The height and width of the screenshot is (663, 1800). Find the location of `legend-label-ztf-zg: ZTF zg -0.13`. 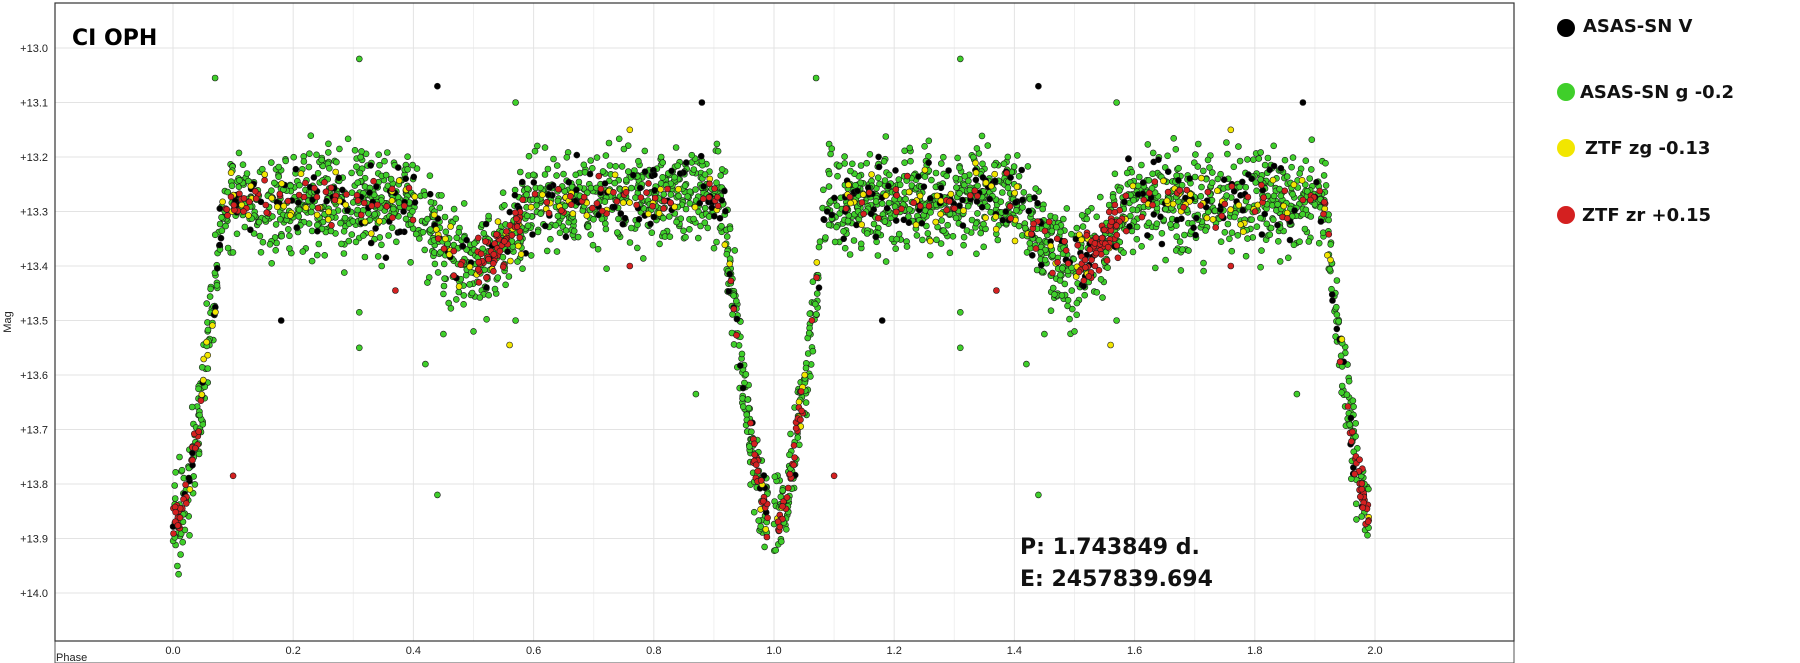

legend-label-ztf-zg: ZTF zg -0.13 is located at coordinates (1647, 148).